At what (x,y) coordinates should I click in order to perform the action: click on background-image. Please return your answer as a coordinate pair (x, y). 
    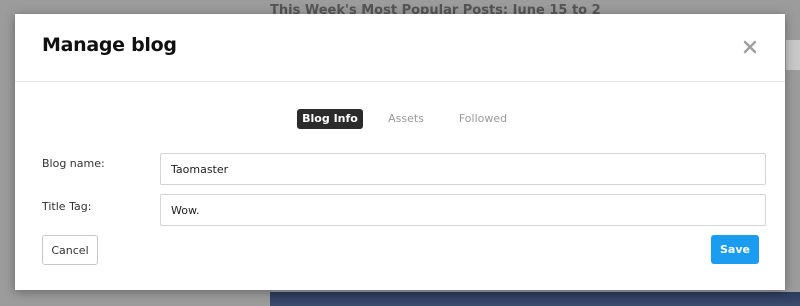
    Looking at the image, I should click on (535, 299).